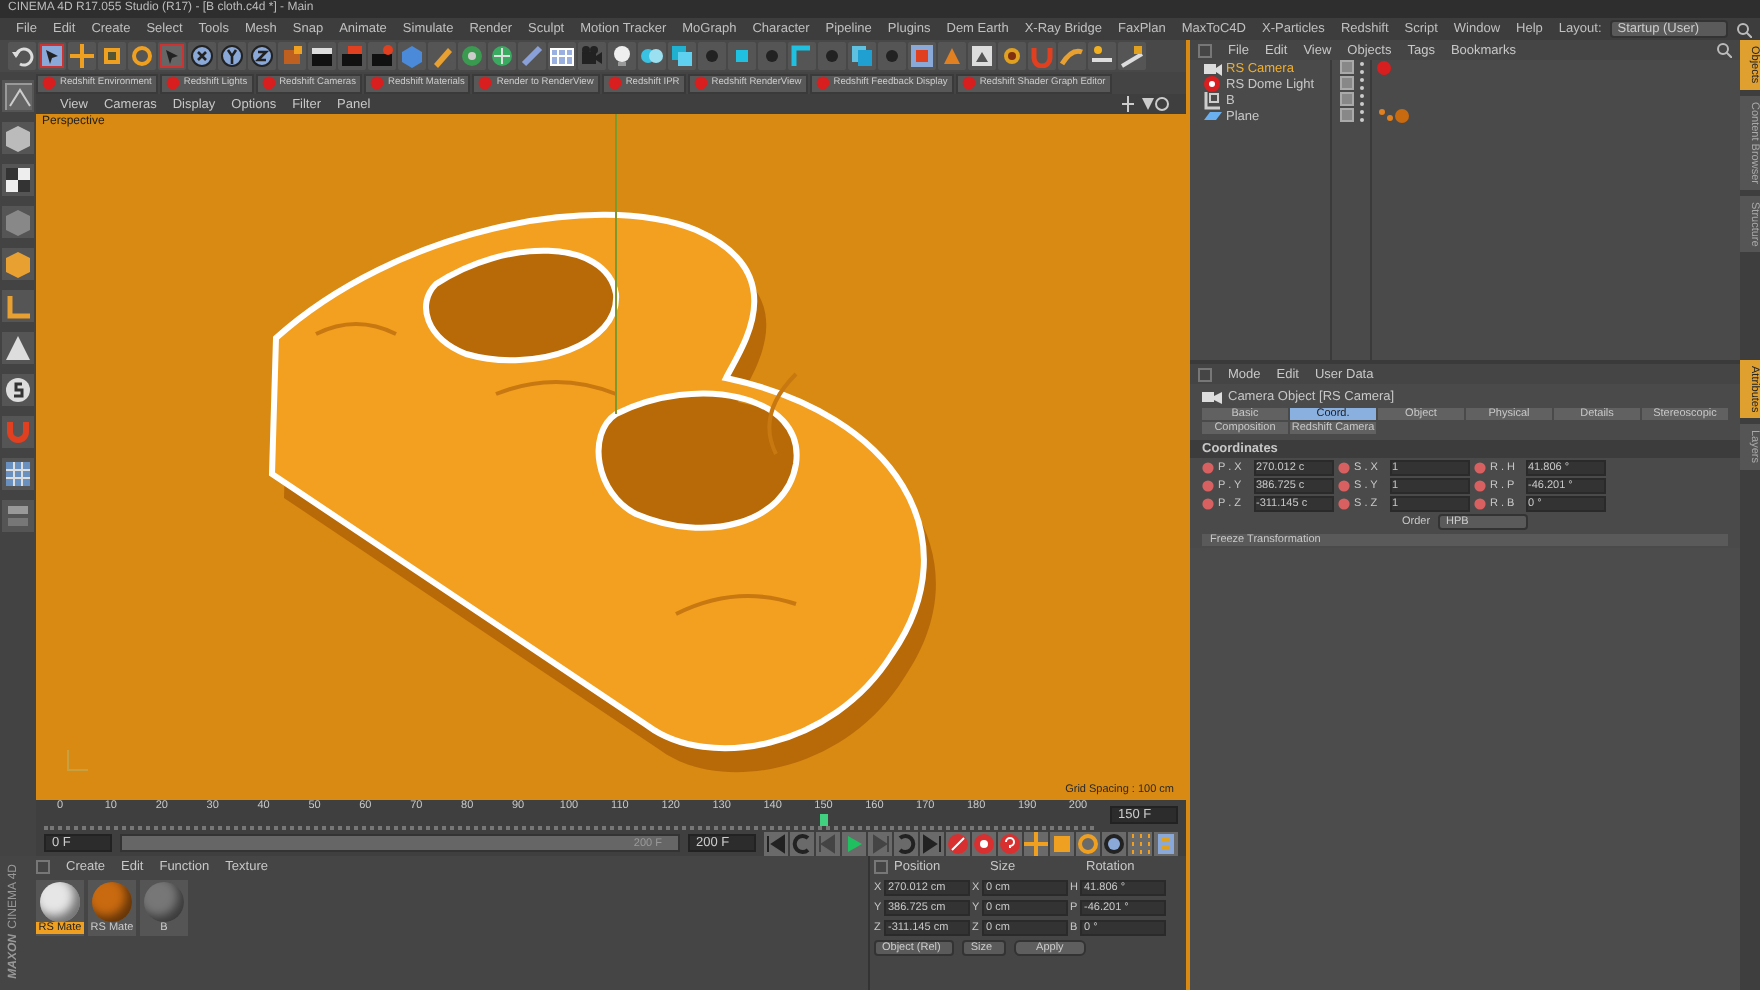  What do you see at coordinates (18, 348) in the screenshot?
I see `cone-icon` at bounding box center [18, 348].